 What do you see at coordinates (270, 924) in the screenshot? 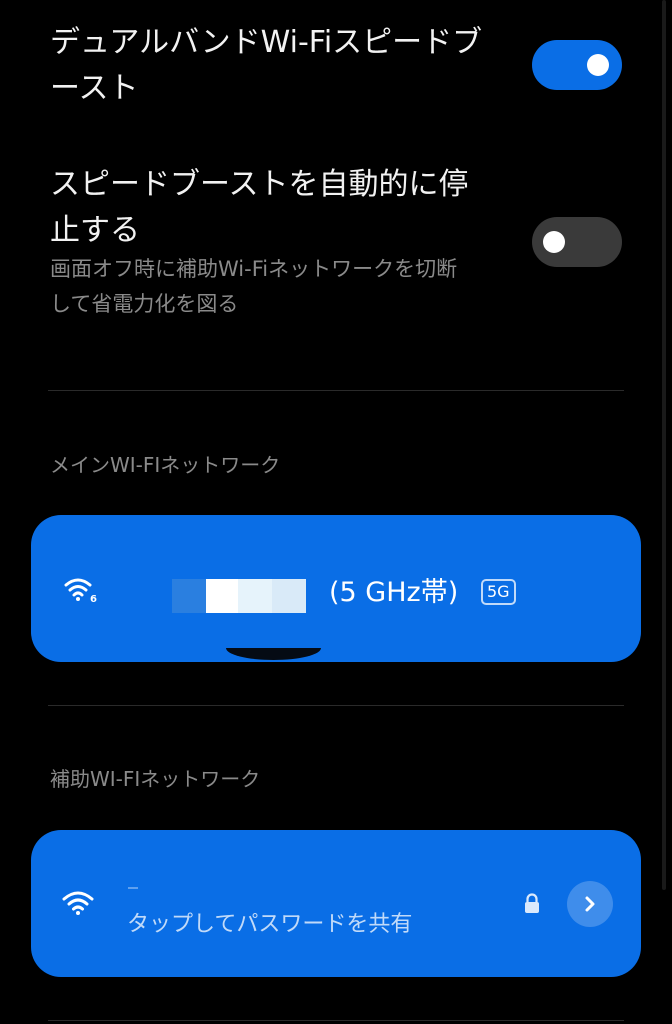
I see `aux-network-subtitle: タップしてパスワードを共有` at bounding box center [270, 924].